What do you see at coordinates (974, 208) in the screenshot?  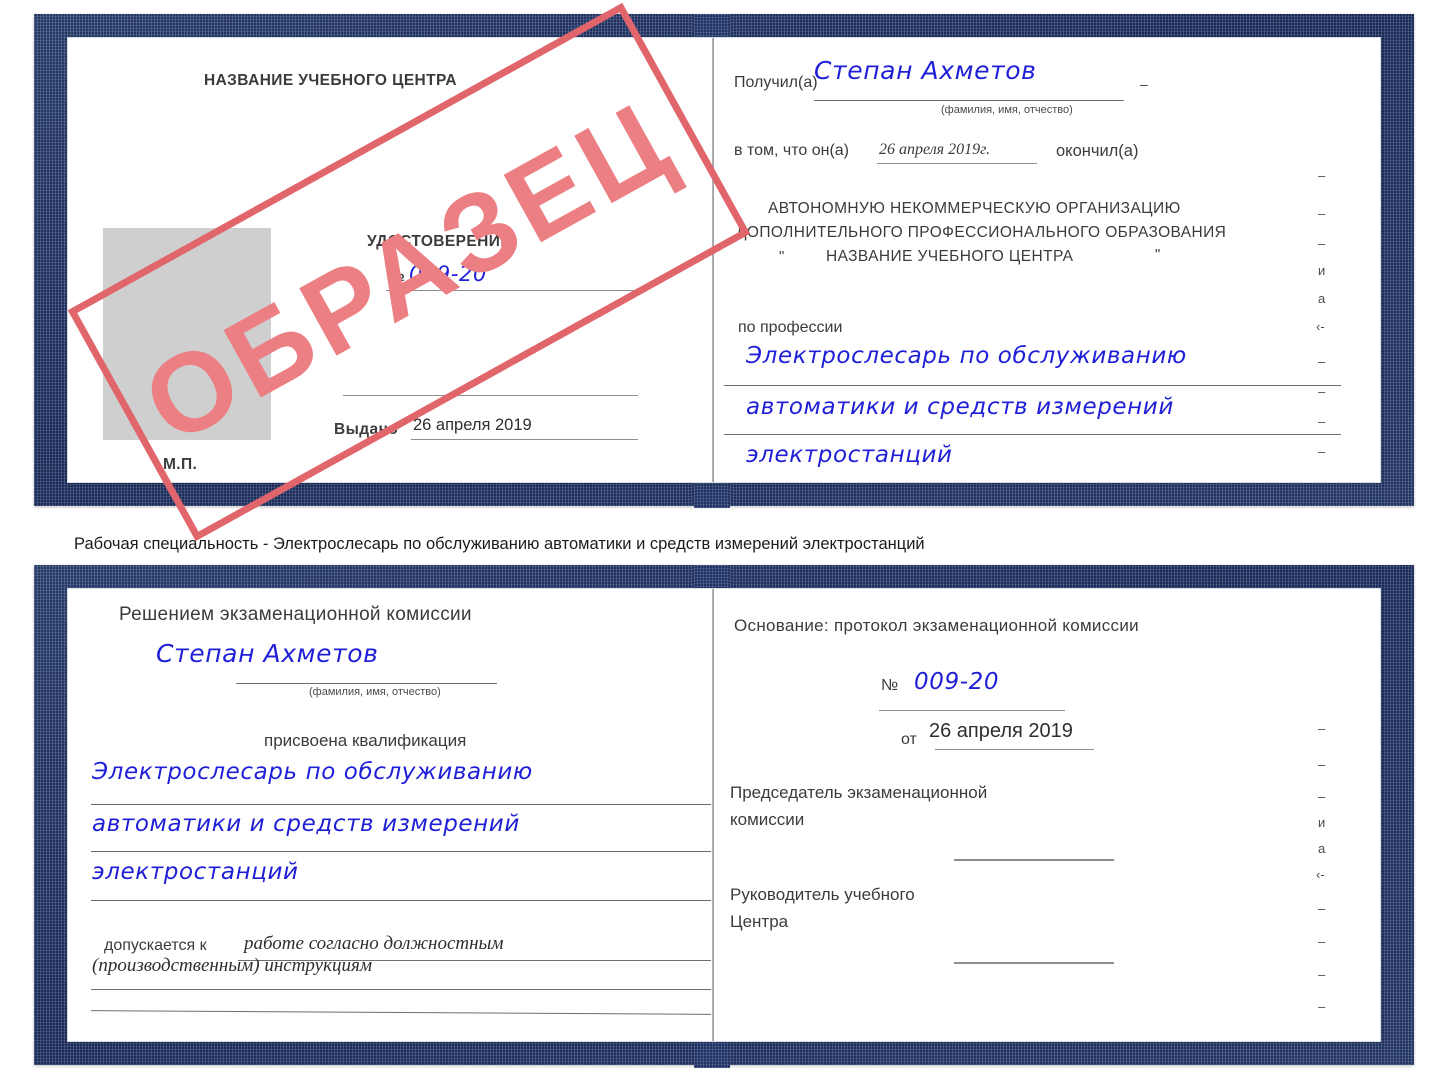 I see `org-line-1: АВТОНОМНУЮ НЕКОММЕРЧЕСКУЮ ОРГАНИЗАЦИЮ` at bounding box center [974, 208].